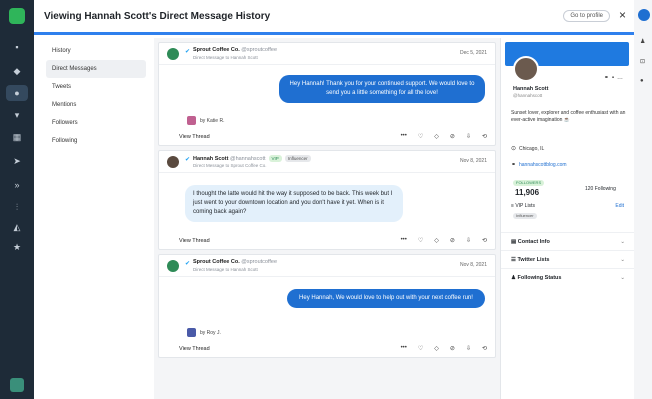 Image resolution: width=652 pixels, height=399 pixels. I want to click on edit-lists-button: Edit, so click(619, 206).